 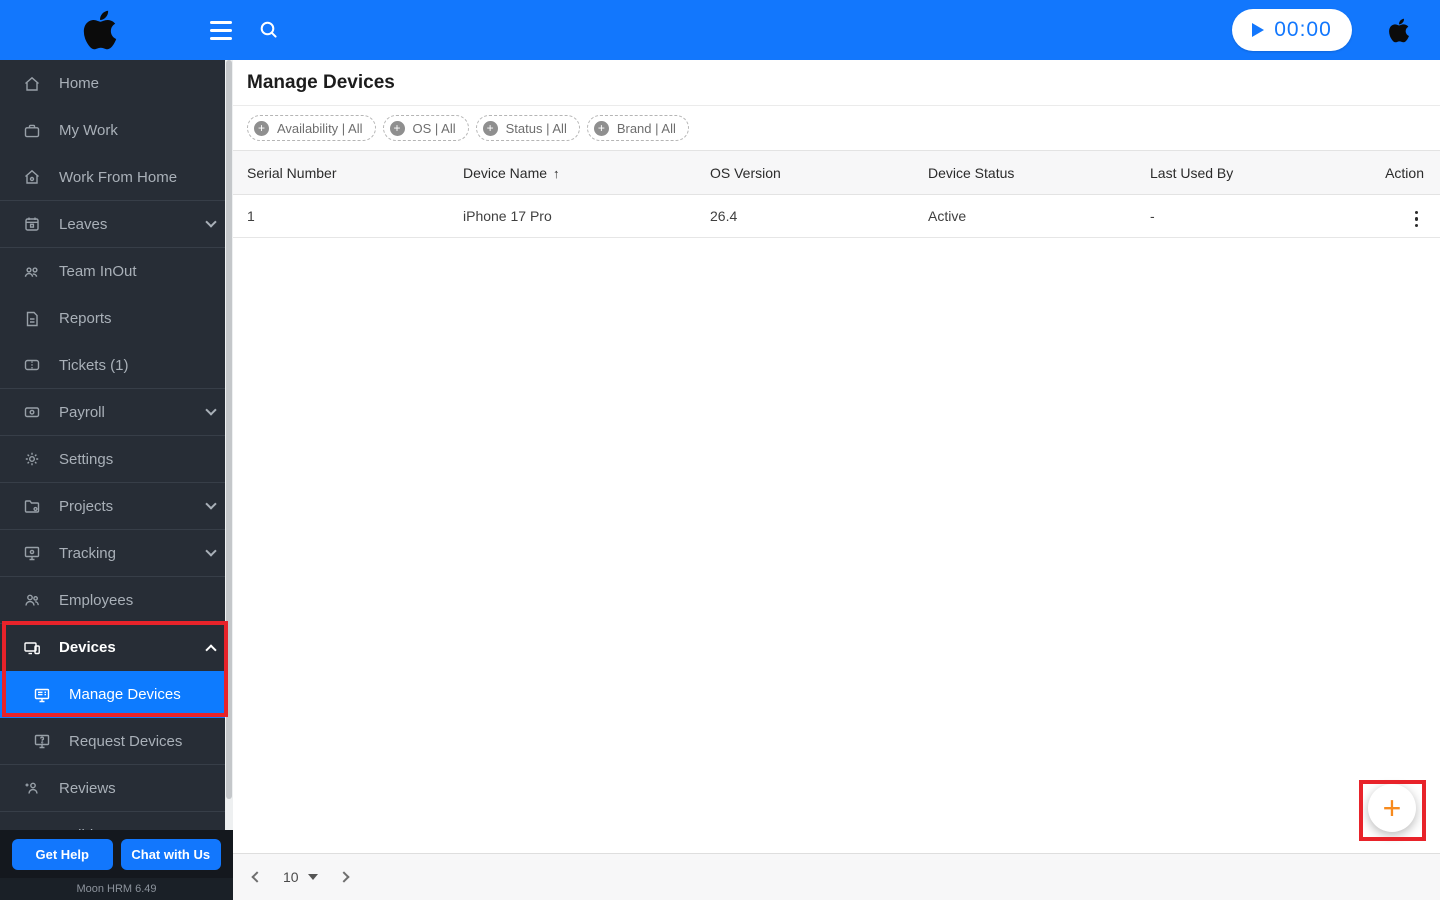 What do you see at coordinates (836, 216) in the screenshot?
I see `table-row: 1 iPhone 17 Pro 26.4 Active -` at bounding box center [836, 216].